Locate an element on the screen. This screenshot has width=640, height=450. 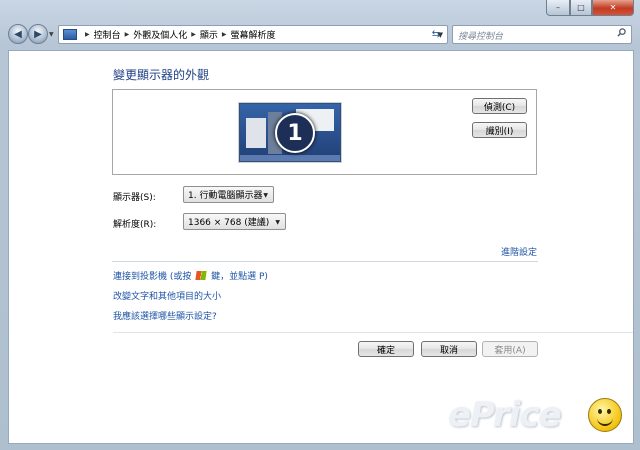
display-label: 顯示器(S): is located at coordinates (134, 198).